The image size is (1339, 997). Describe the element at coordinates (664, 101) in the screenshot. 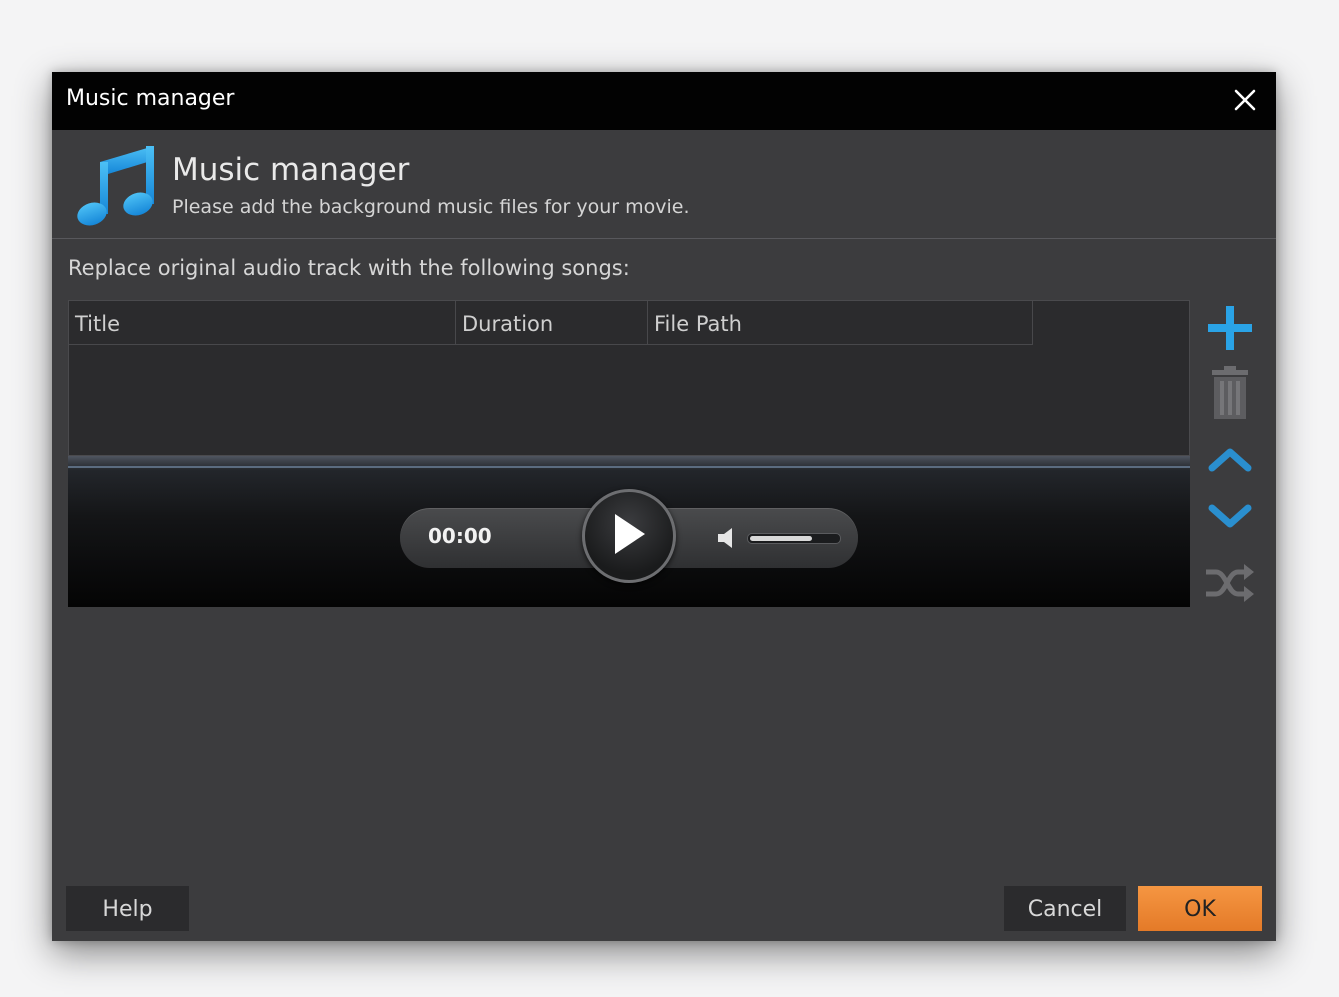

I see `title-bar: Music manager` at that location.